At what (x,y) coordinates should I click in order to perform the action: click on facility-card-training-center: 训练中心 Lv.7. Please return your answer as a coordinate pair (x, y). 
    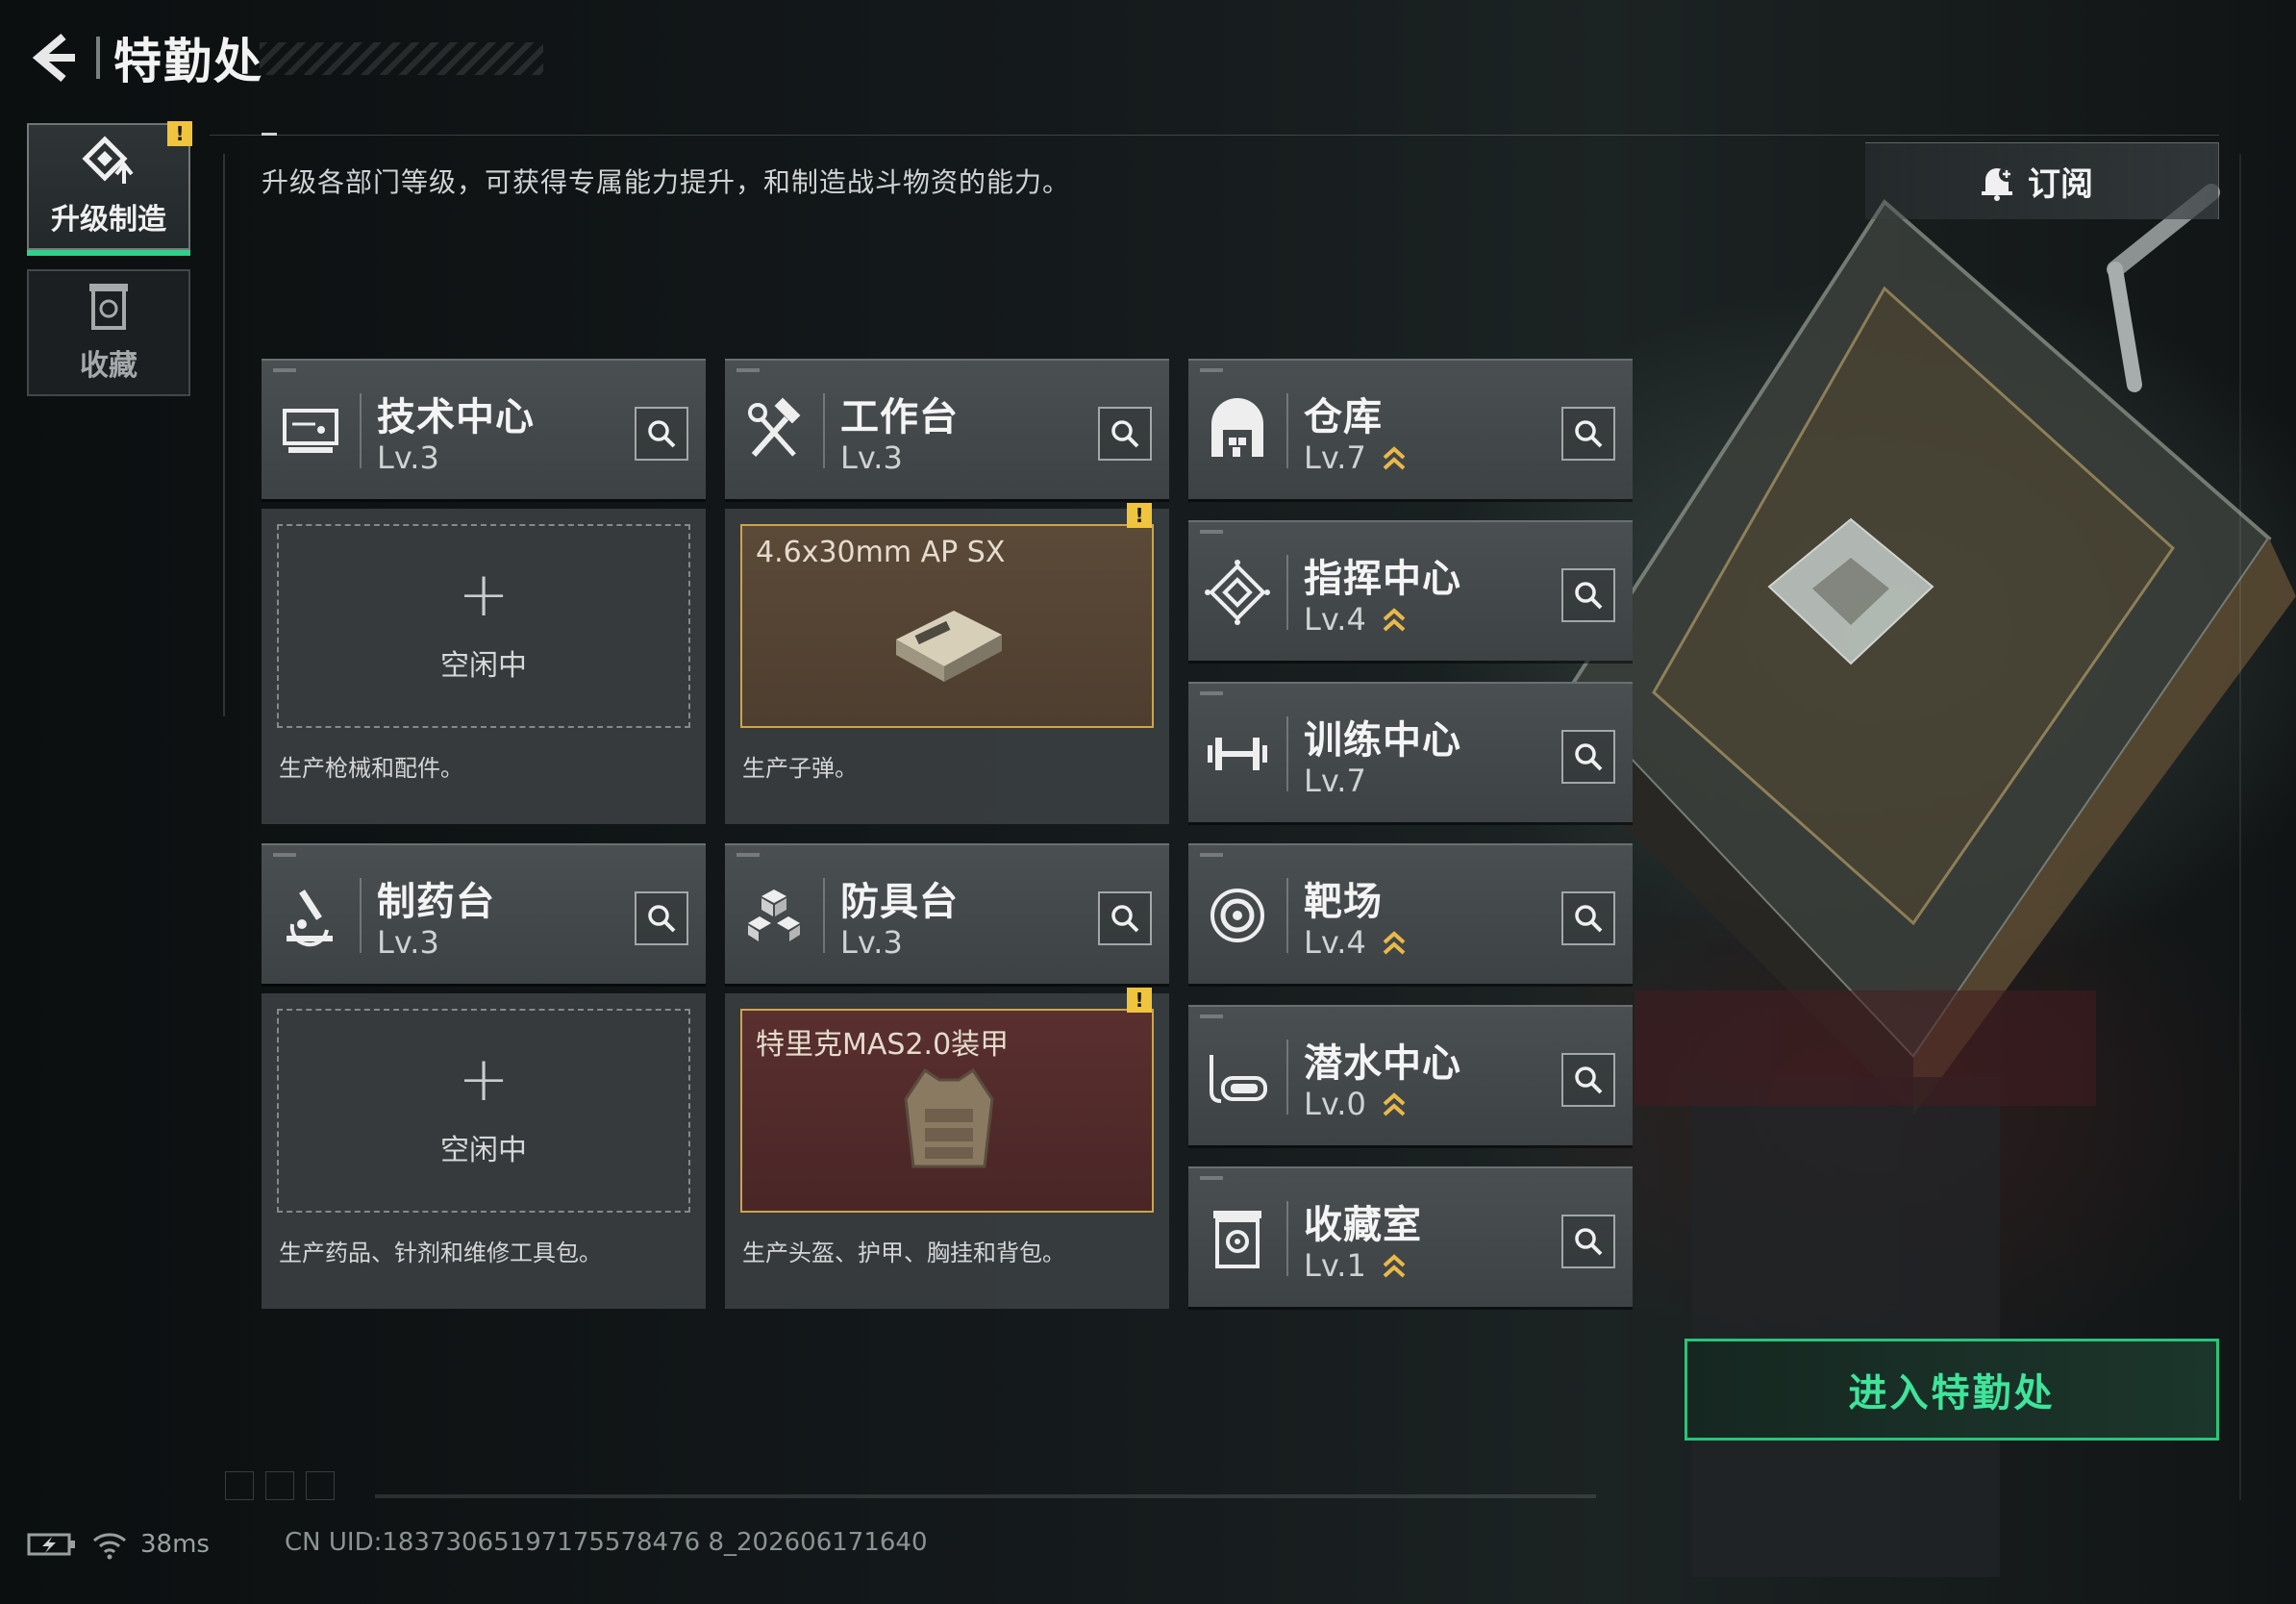
    Looking at the image, I should click on (1410, 752).